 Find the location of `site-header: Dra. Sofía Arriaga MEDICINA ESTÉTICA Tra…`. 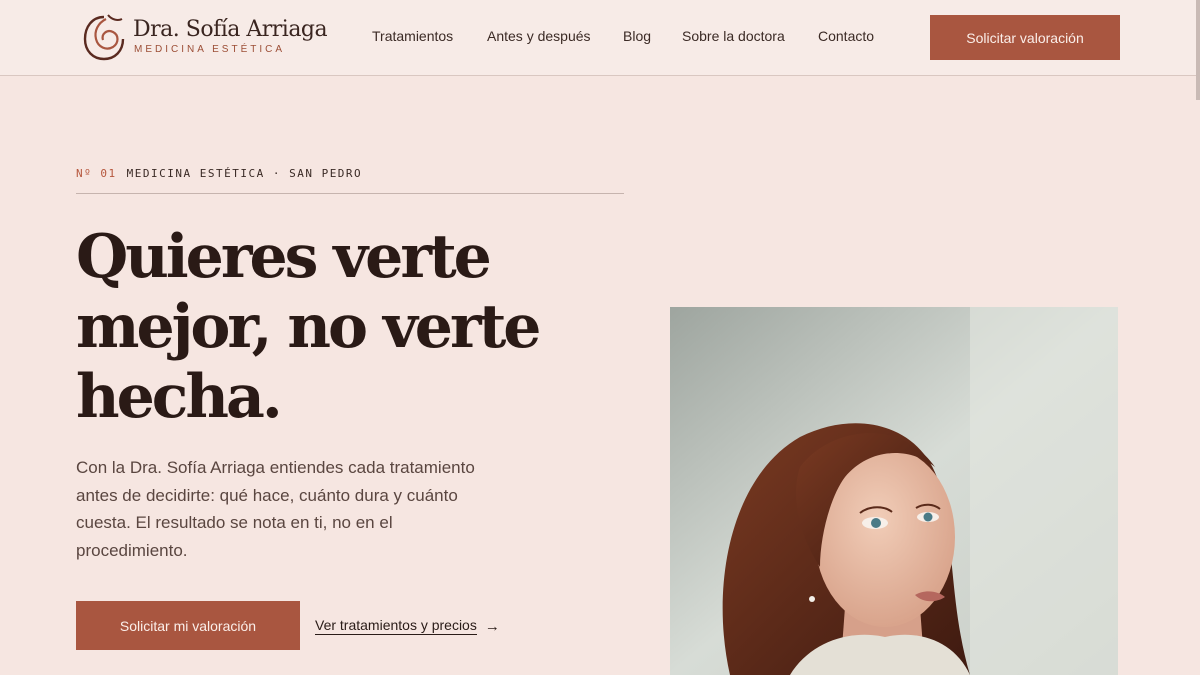

site-header: Dra. Sofía Arriaga MEDICINA ESTÉTICA Tra… is located at coordinates (600, 38).